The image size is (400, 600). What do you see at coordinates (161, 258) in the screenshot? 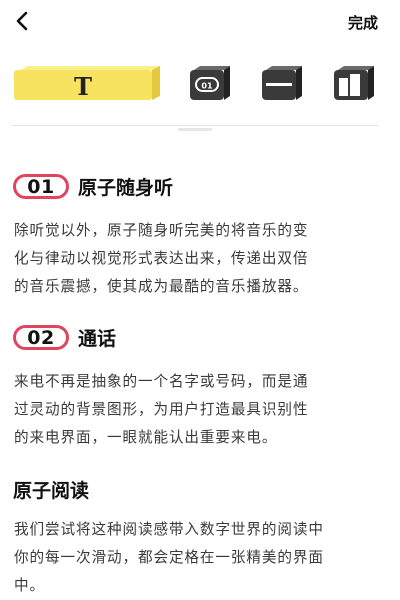
I see `body-line: 化与律动以视觉形式表达出来，传递出双倍` at bounding box center [161, 258].